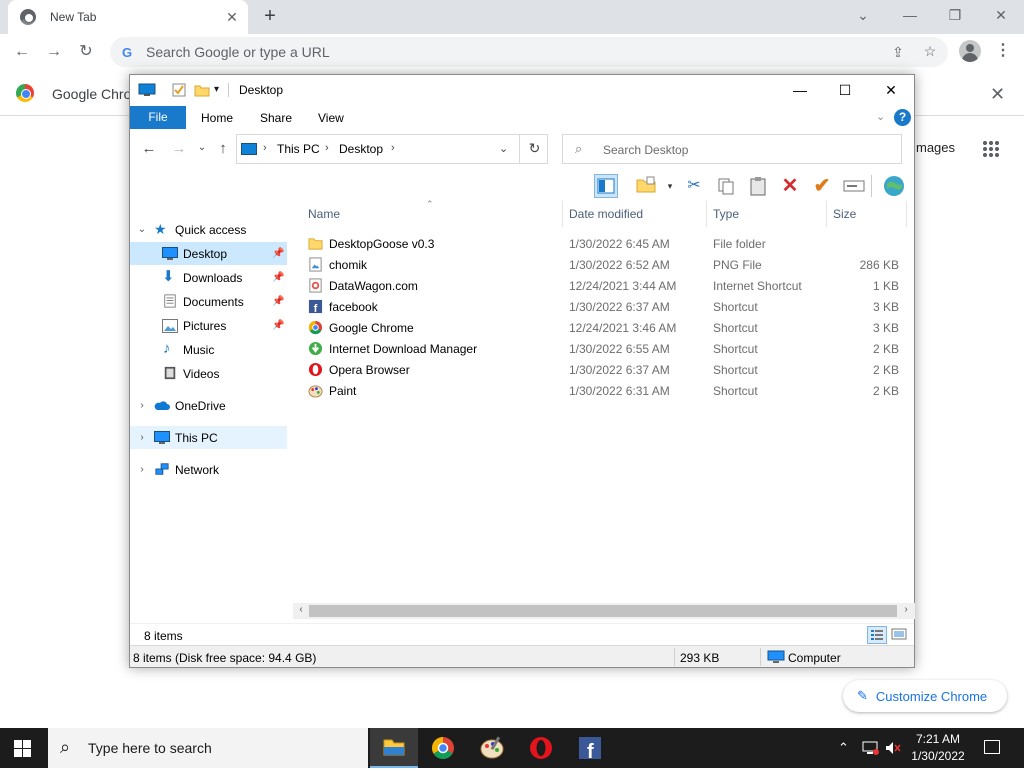 This screenshot has height=771, width=1024. I want to click on facebook-taskbar-icon: f, so click(590, 748).